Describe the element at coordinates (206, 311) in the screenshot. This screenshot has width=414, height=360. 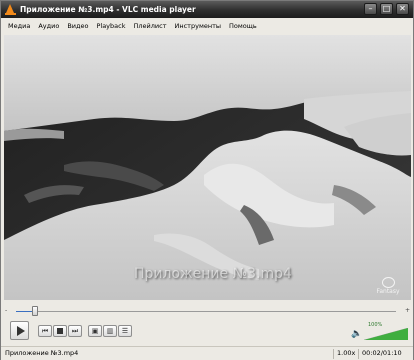
I see `seek-bar` at that location.